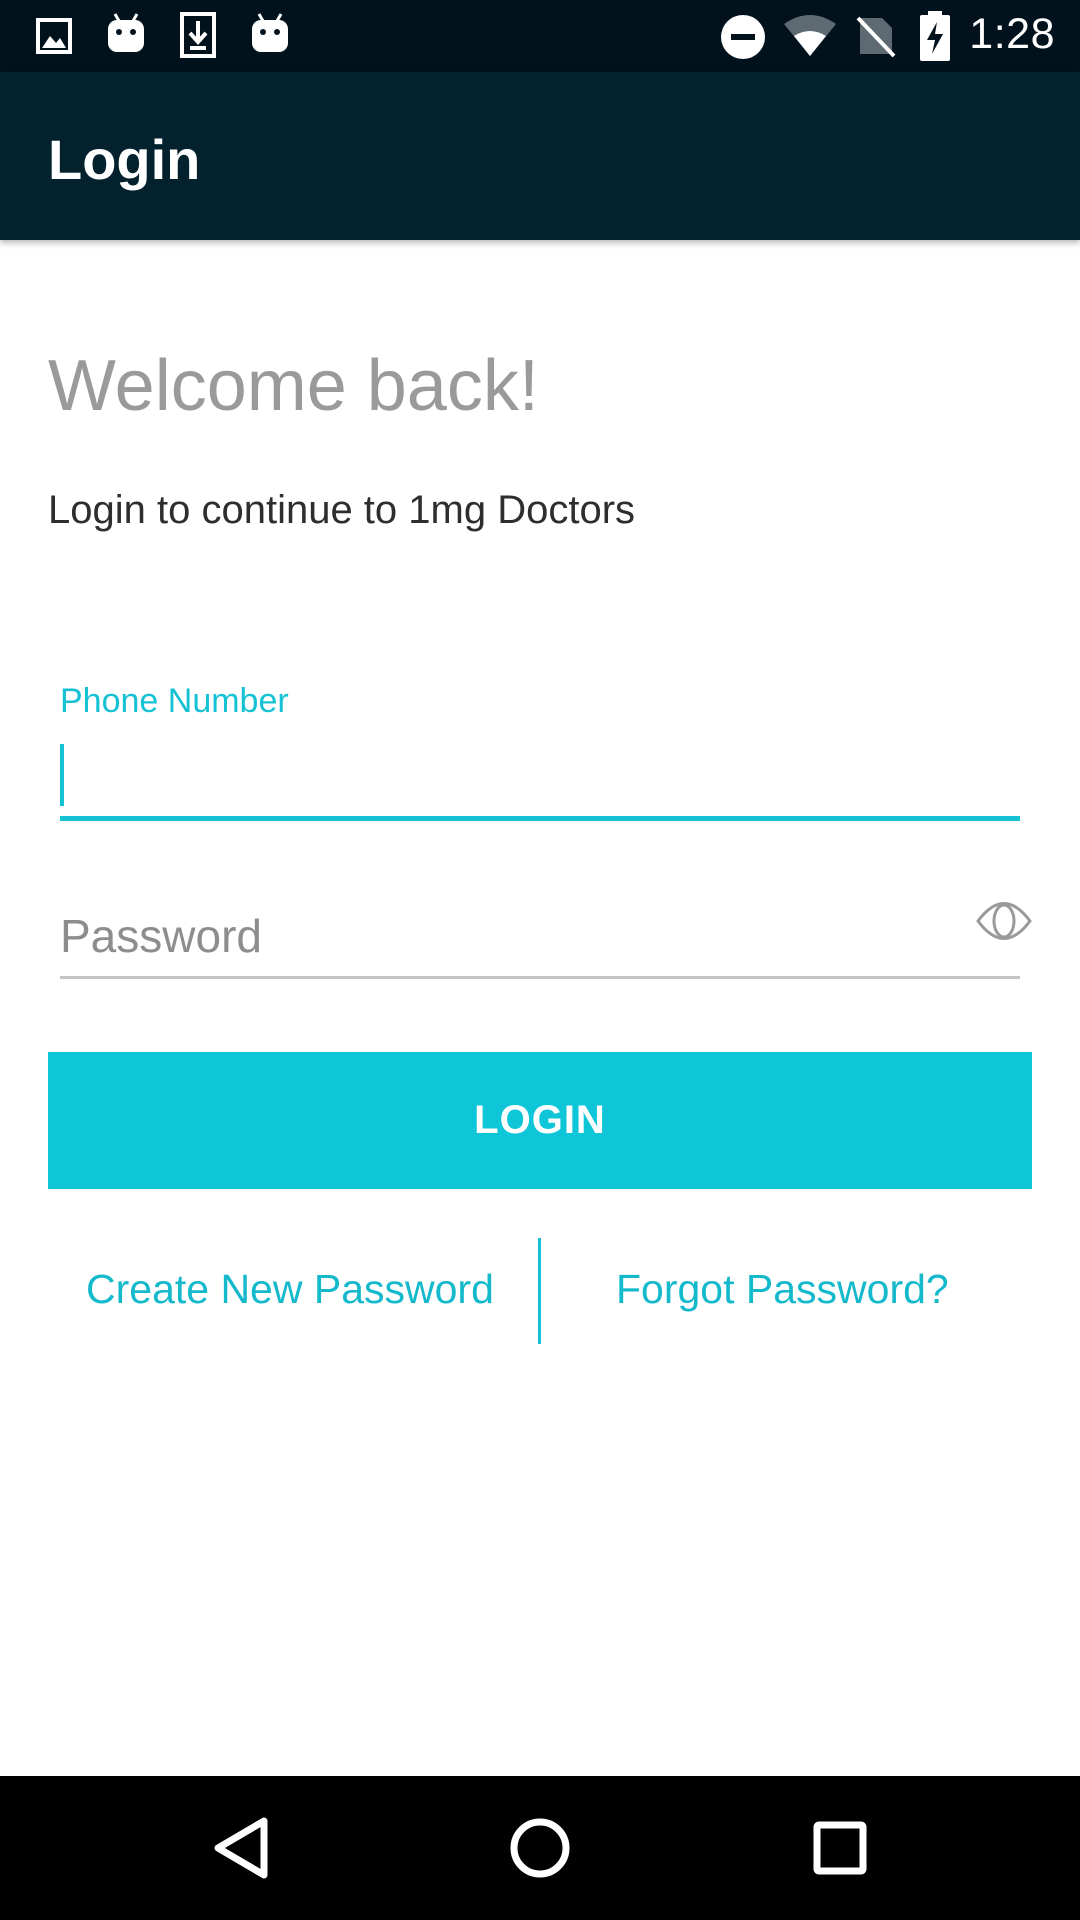 This screenshot has width=1080, height=1920. I want to click on phone-number-label: Phone Number, so click(174, 701).